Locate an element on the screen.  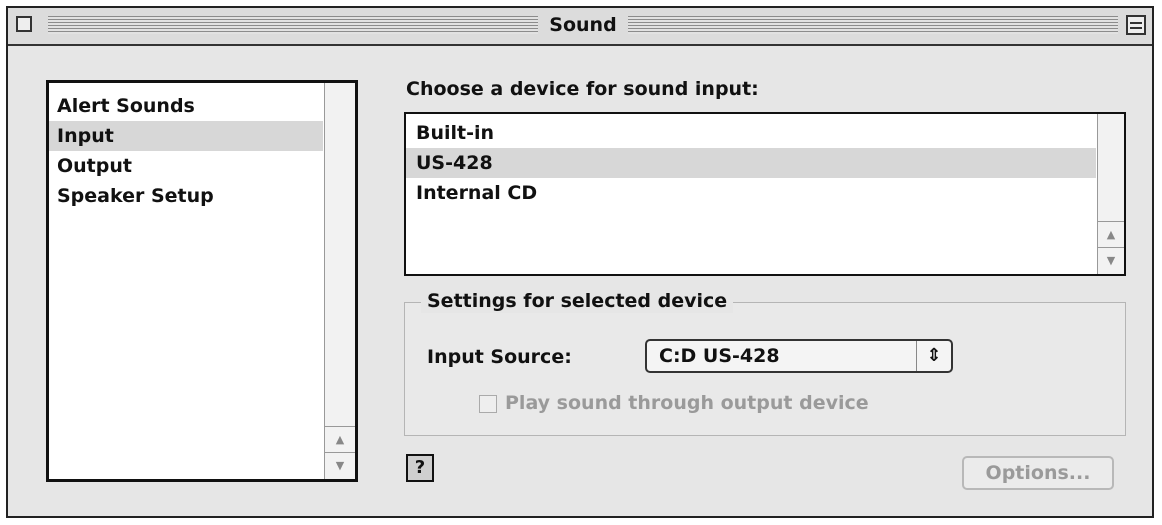
close-box is located at coordinates (24, 24).